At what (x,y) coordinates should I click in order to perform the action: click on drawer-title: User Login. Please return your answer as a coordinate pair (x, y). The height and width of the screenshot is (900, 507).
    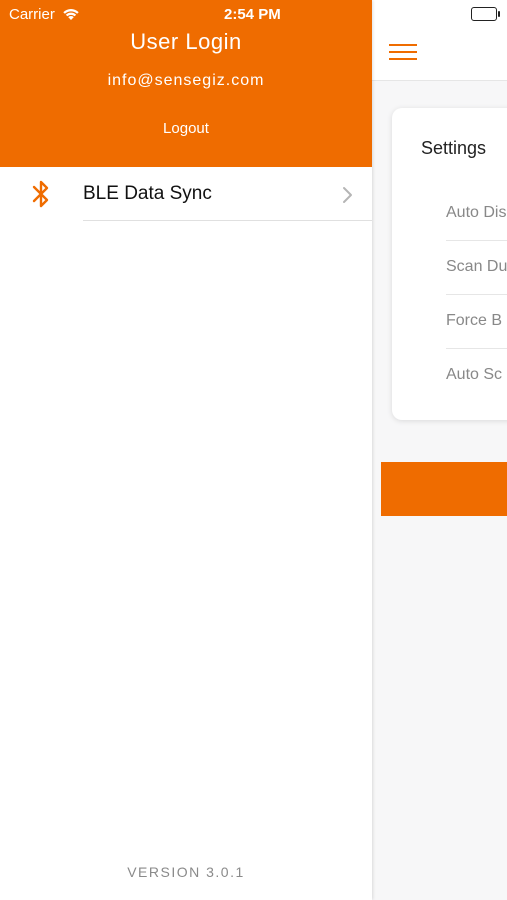
    Looking at the image, I should click on (186, 41).